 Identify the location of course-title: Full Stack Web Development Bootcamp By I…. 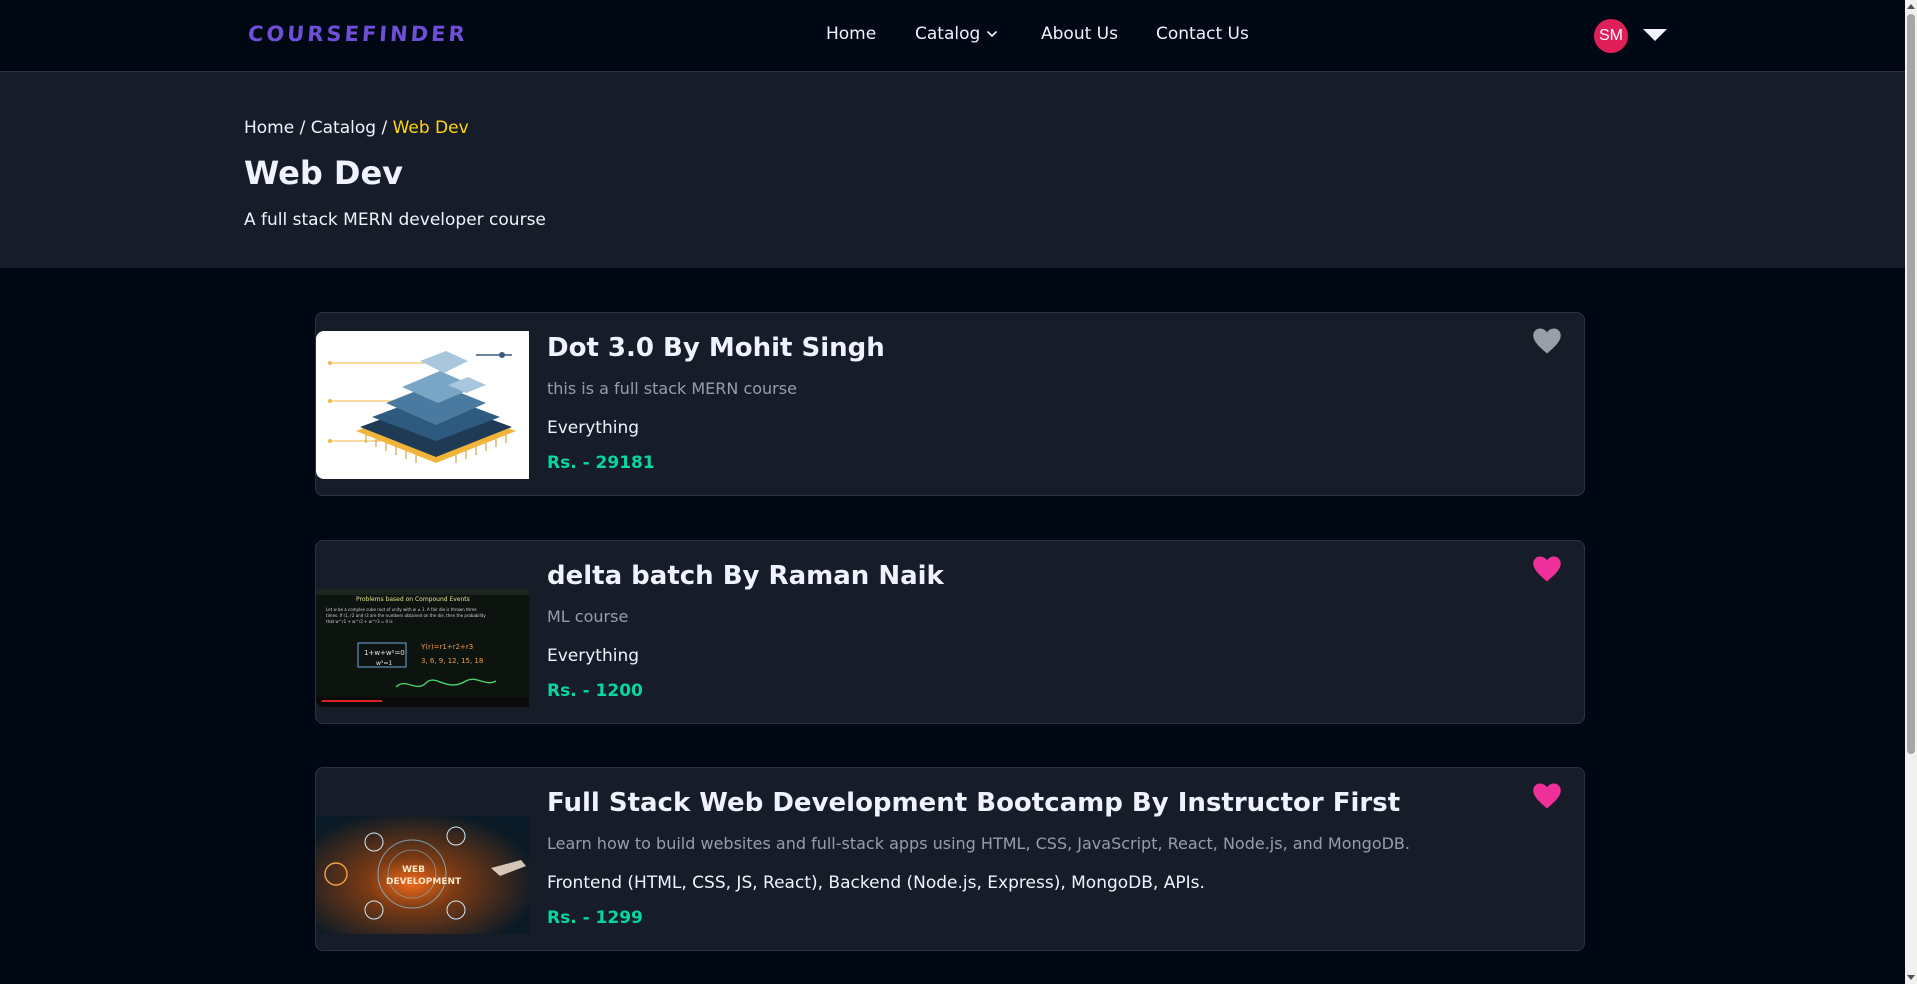
(973, 803).